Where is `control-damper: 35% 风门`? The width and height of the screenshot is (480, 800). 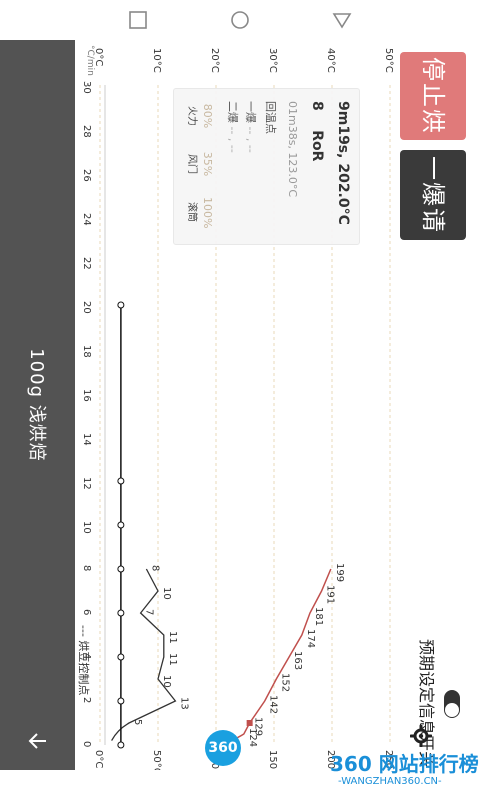 control-damper: 35% 风门 is located at coordinates (200, 164).